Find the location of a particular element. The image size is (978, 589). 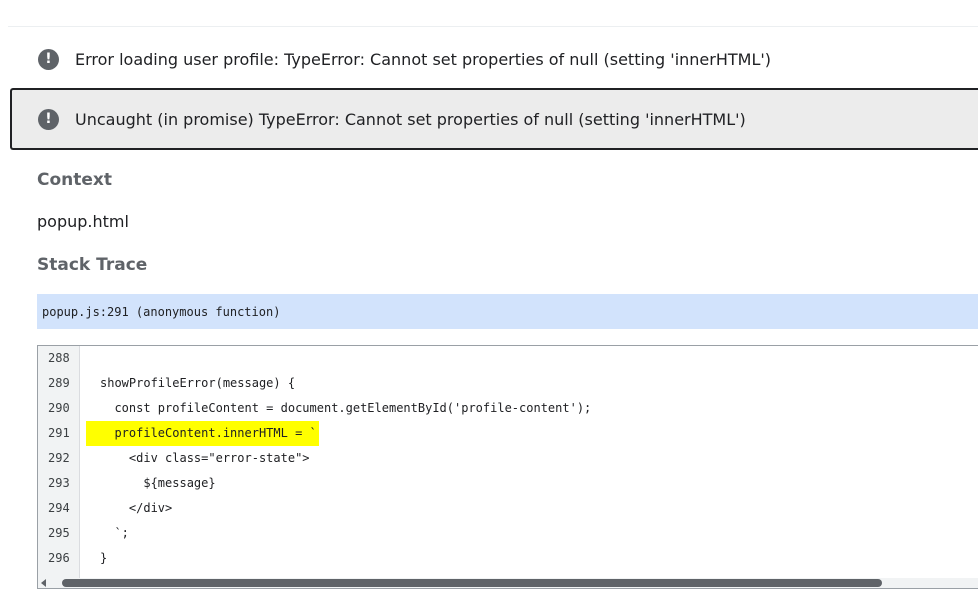

line-code: `; is located at coordinates (114, 533).